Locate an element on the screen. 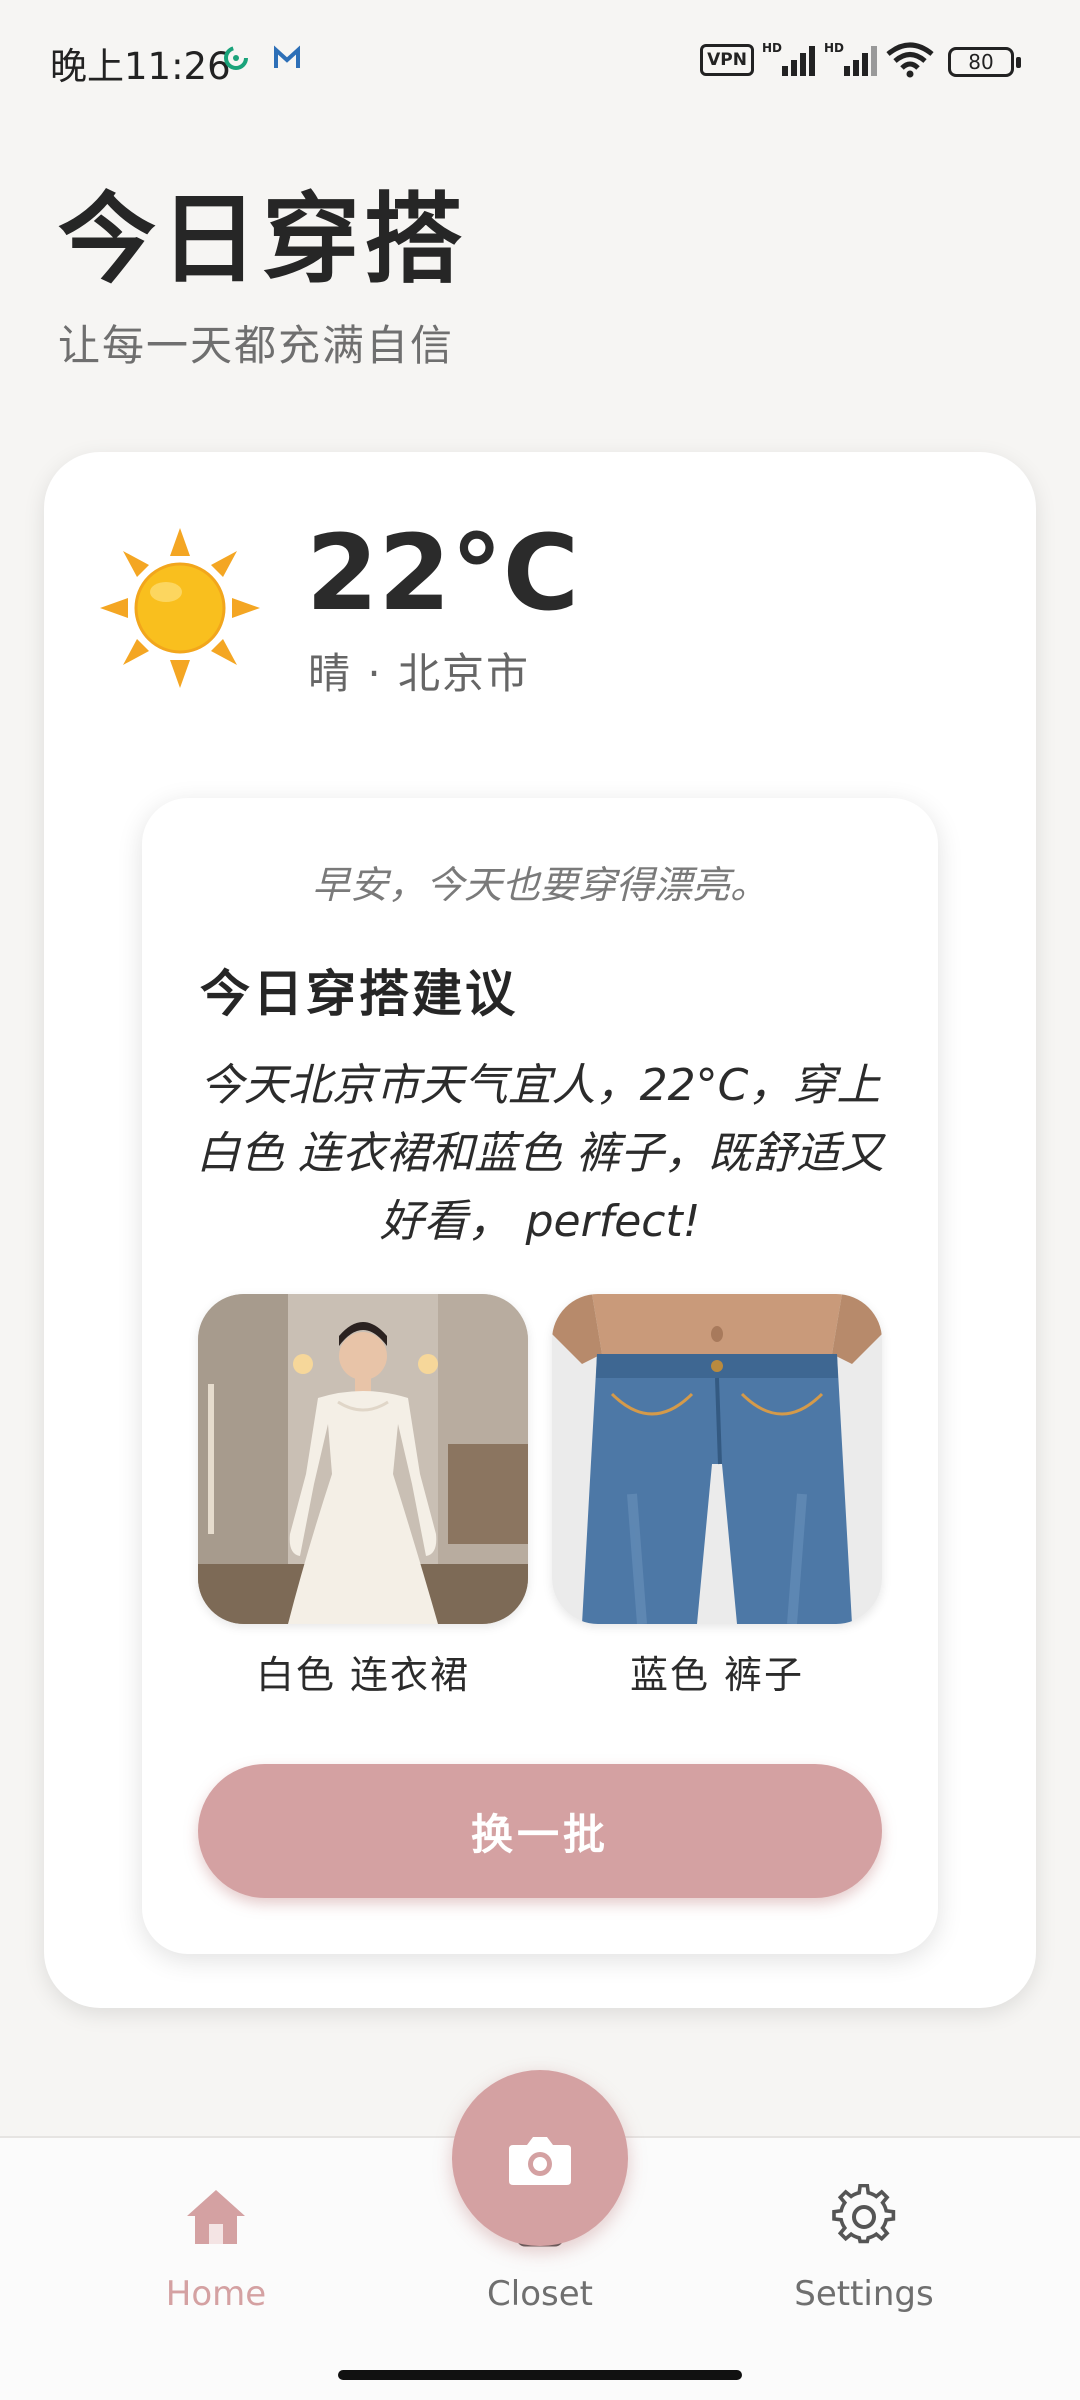  nav-label-settings: Settings is located at coordinates (864, 2294).